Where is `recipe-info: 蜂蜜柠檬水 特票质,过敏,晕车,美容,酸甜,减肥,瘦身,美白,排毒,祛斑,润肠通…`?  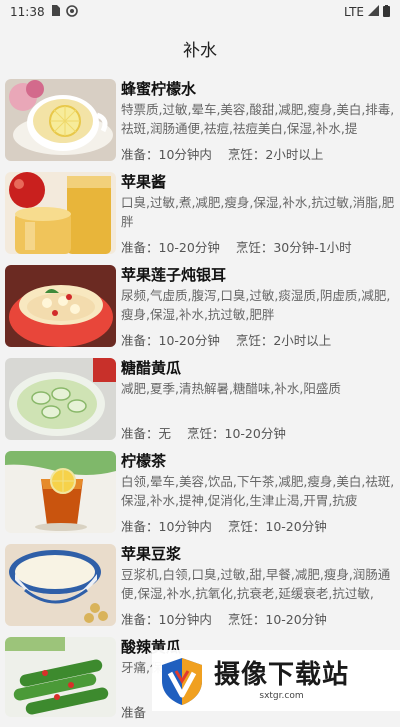 recipe-info: 蜂蜜柠檬水 特票质,过敏,晕车,美容,酸甜,减肥,瘦身,美白,排毒,祛斑,润肠通… is located at coordinates (258, 123).